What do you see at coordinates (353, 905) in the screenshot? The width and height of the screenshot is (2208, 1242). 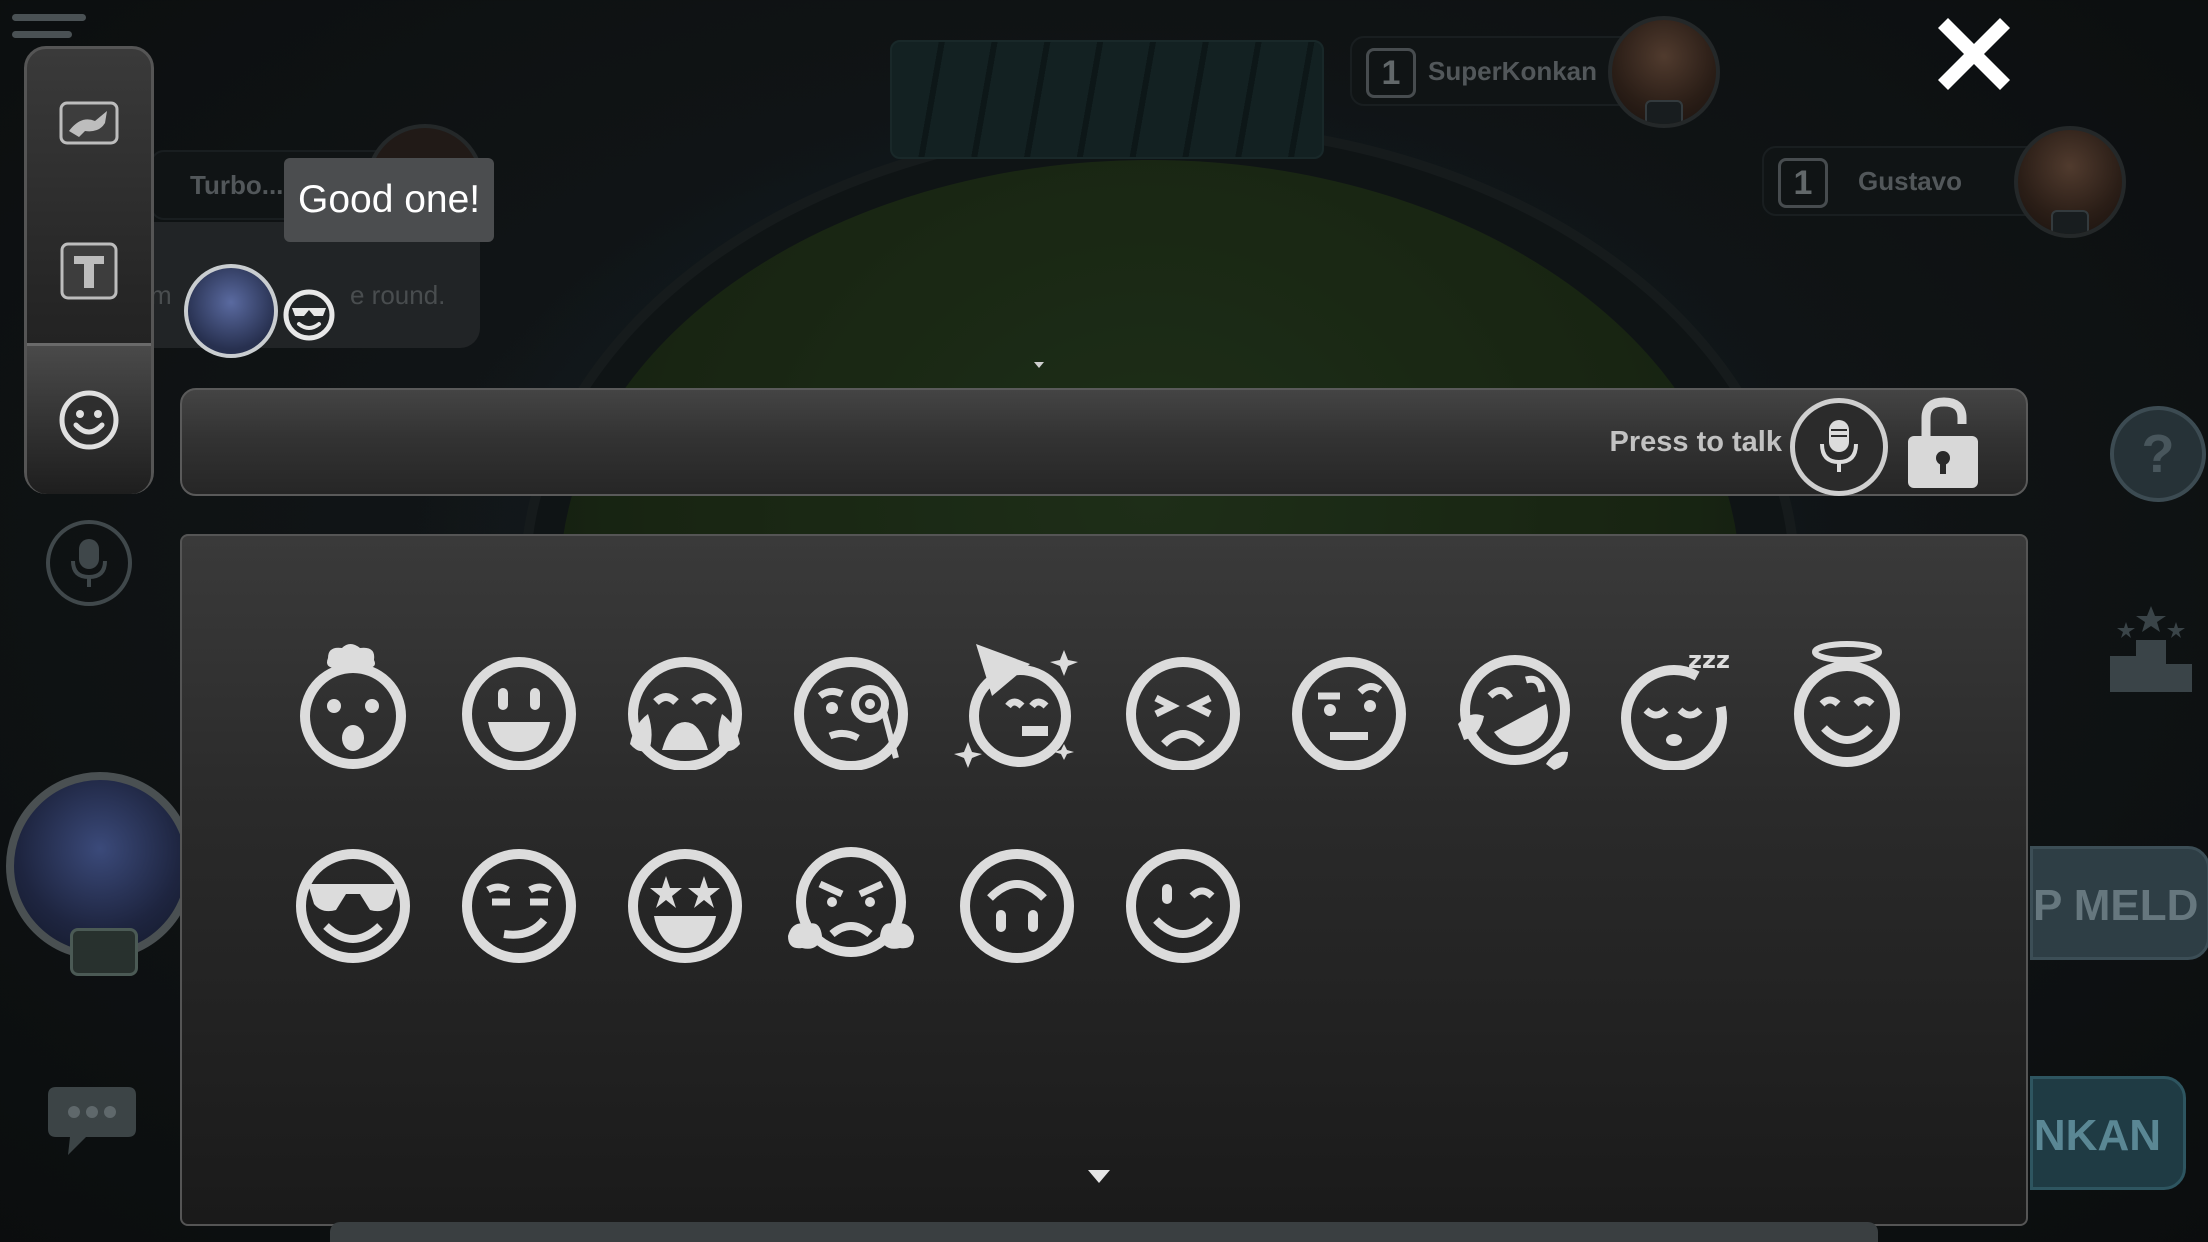 I see `smiling-face-with-sunglasses-icon` at bounding box center [353, 905].